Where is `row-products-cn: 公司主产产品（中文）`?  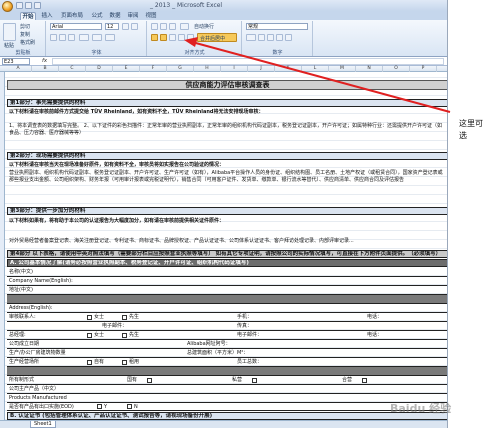
row-products-cn: 公司主产产品（中文） is located at coordinates (227, 389).